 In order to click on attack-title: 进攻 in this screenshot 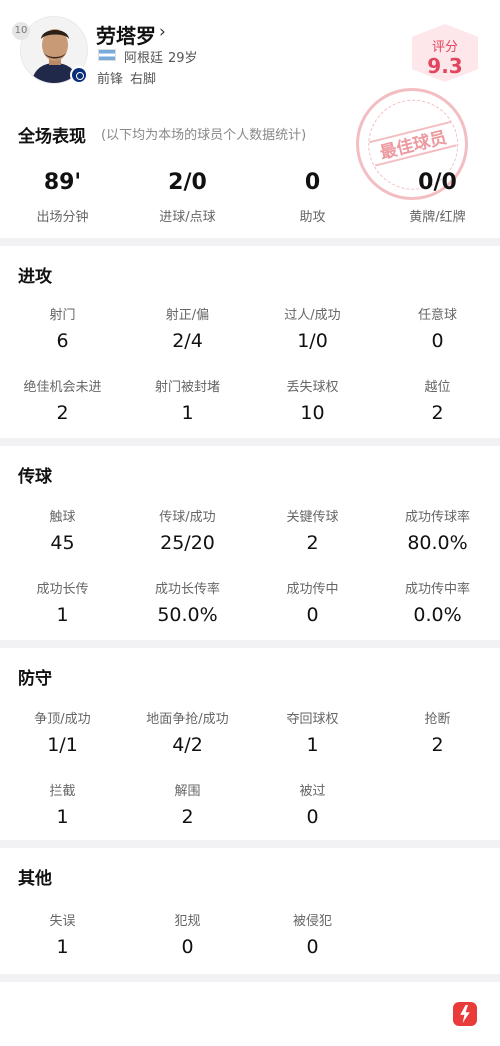, I will do `click(35, 277)`.